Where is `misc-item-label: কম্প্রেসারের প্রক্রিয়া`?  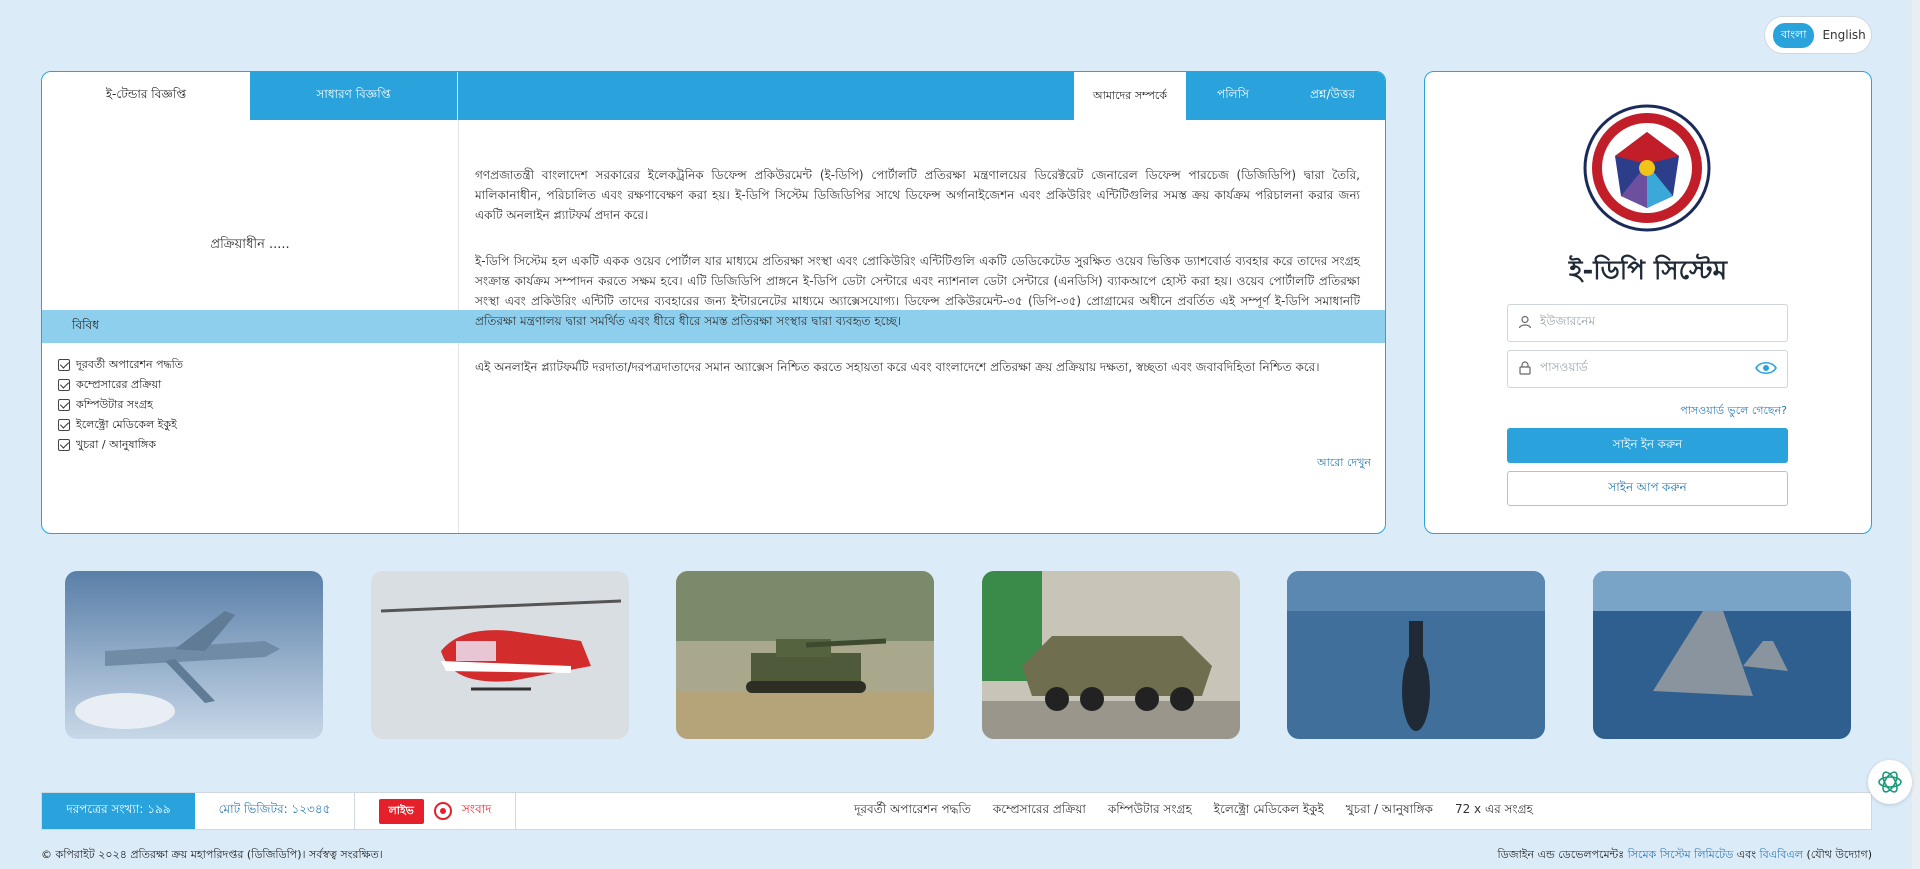 misc-item-label: কম্প্রেসারের প্রক্রিয়া is located at coordinates (119, 384).